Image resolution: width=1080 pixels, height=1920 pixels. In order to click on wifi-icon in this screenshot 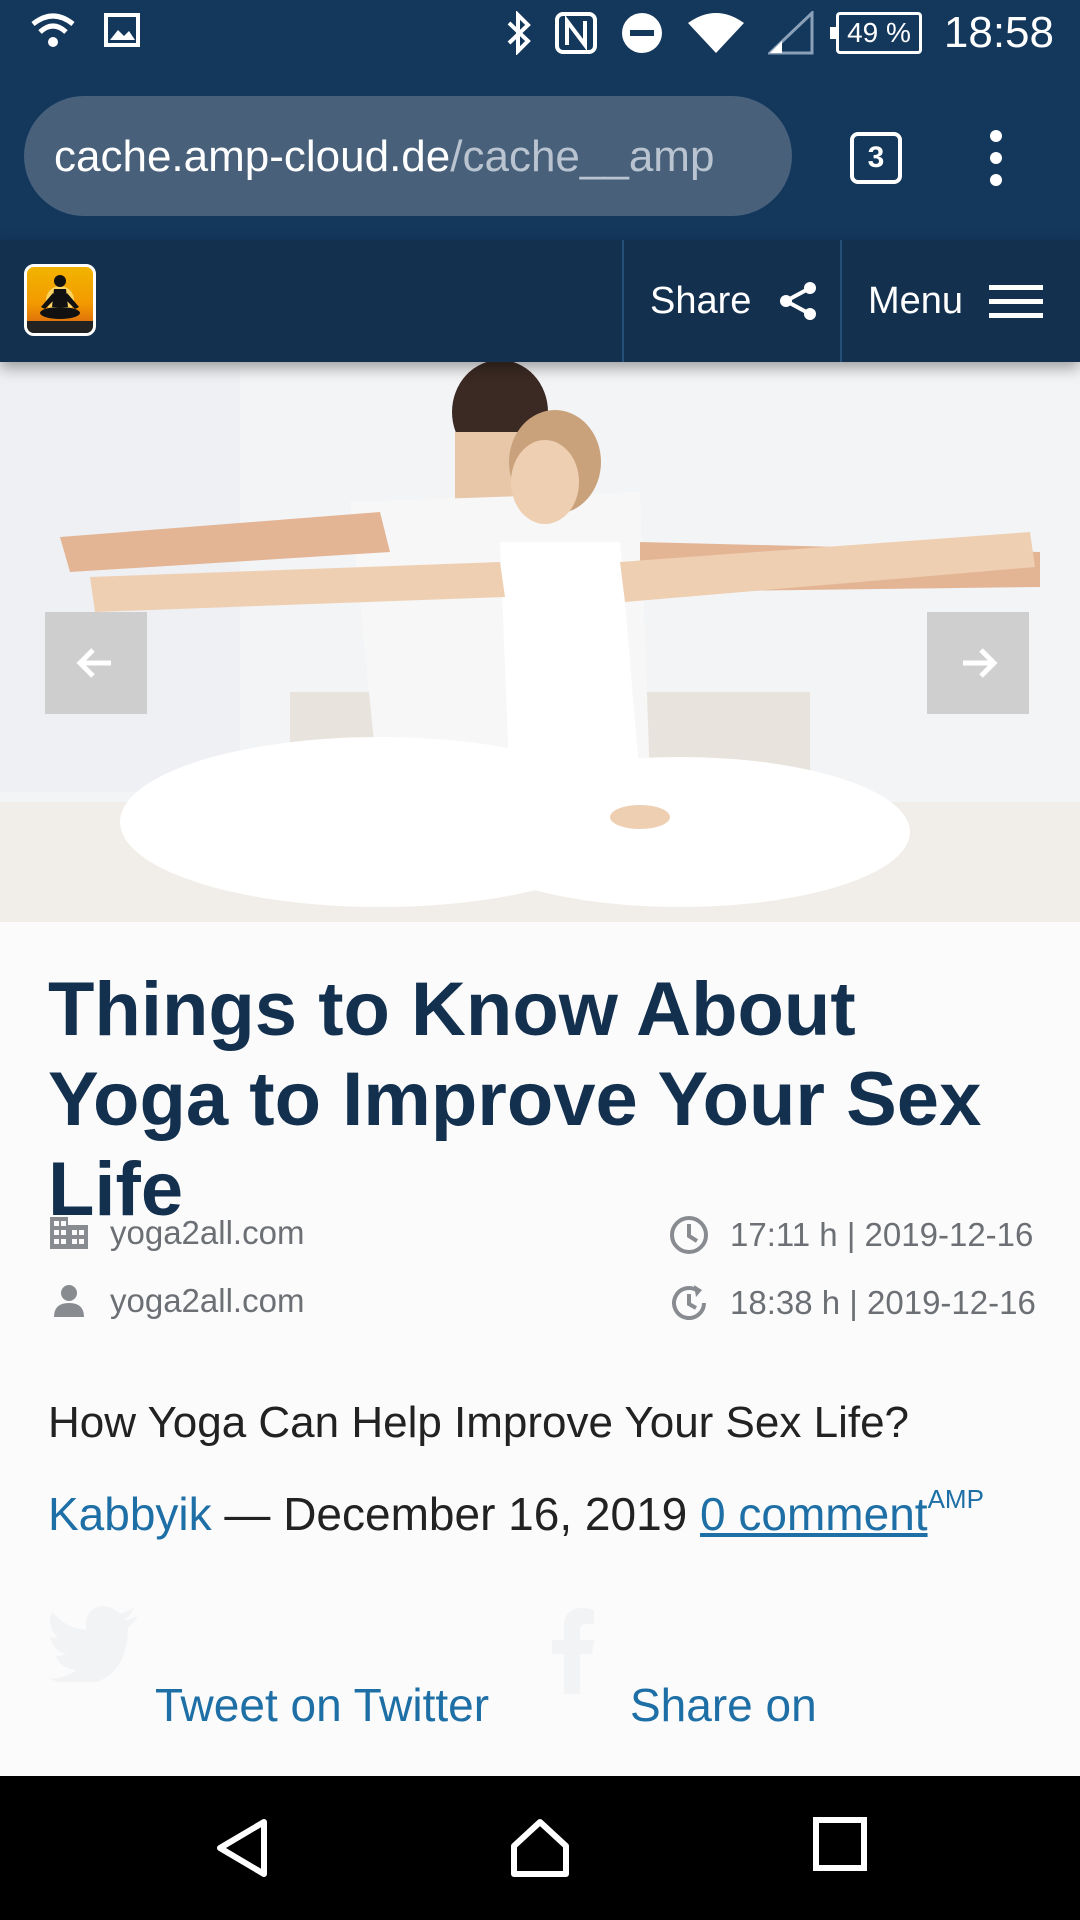, I will do `click(53, 30)`.